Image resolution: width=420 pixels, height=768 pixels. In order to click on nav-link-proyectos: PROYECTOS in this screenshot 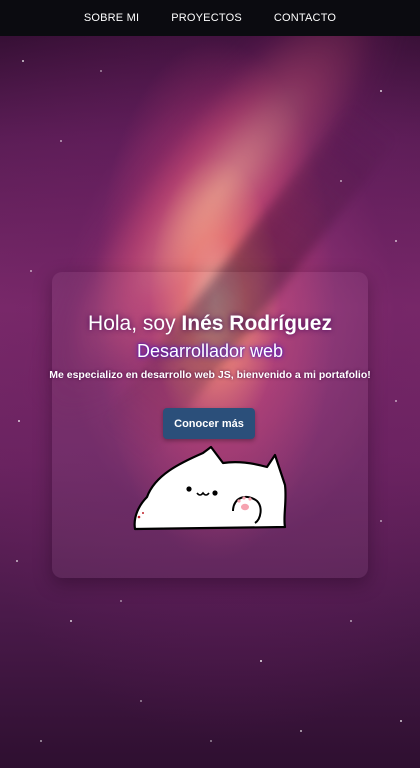, I will do `click(206, 18)`.